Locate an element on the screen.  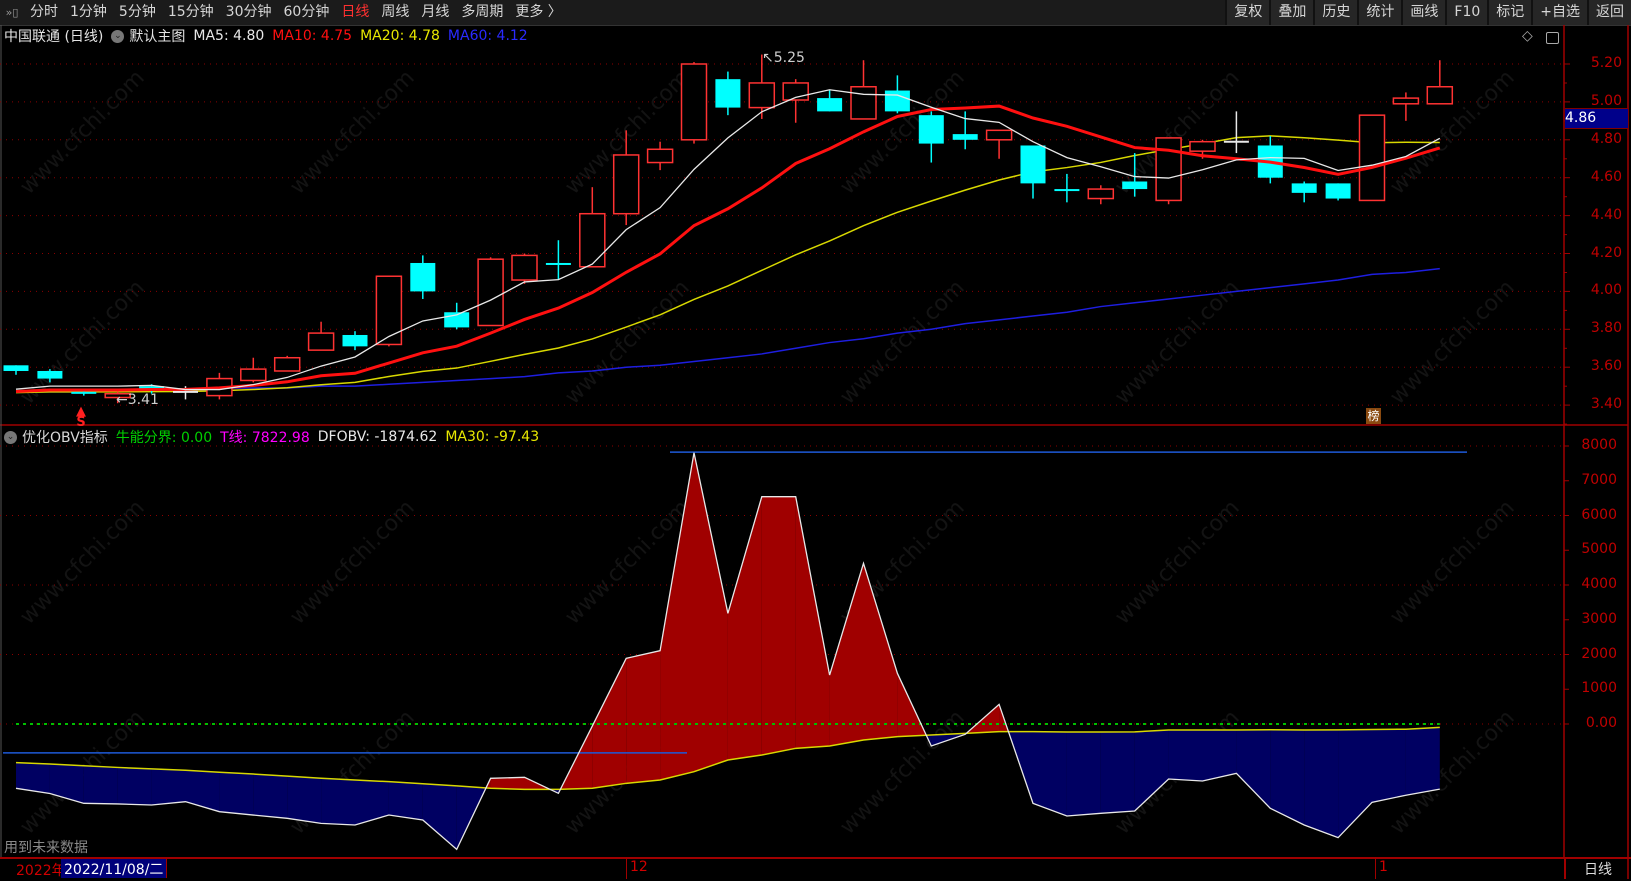
obv-axis-label: 7000 is located at coordinates (1599, 479).